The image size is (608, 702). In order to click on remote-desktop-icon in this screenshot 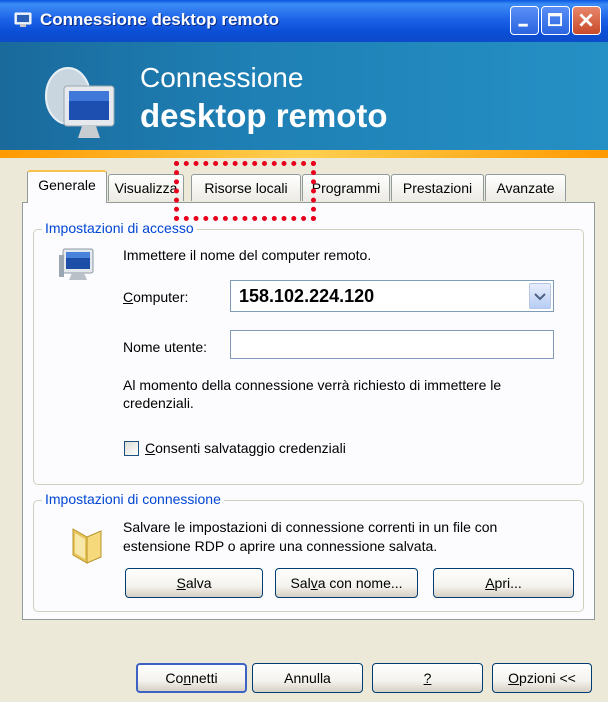, I will do `click(23, 19)`.